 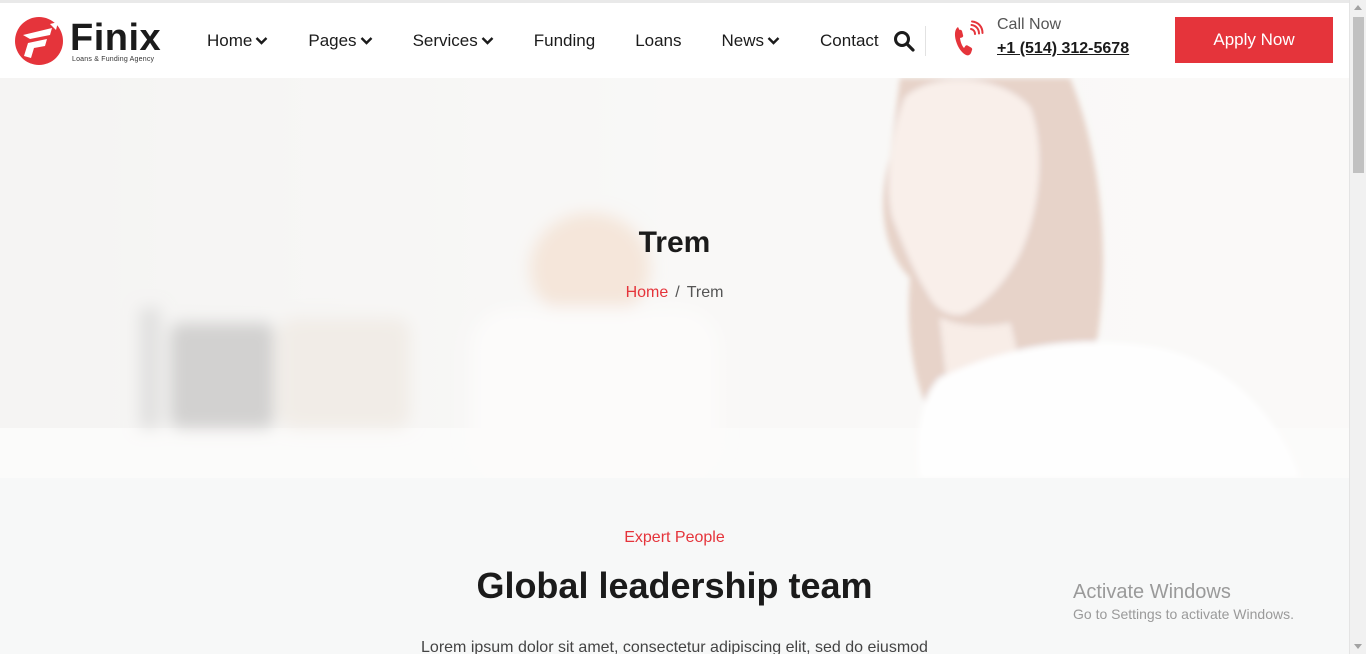 I want to click on watermark-title: Activate Windows, so click(x=1152, y=592).